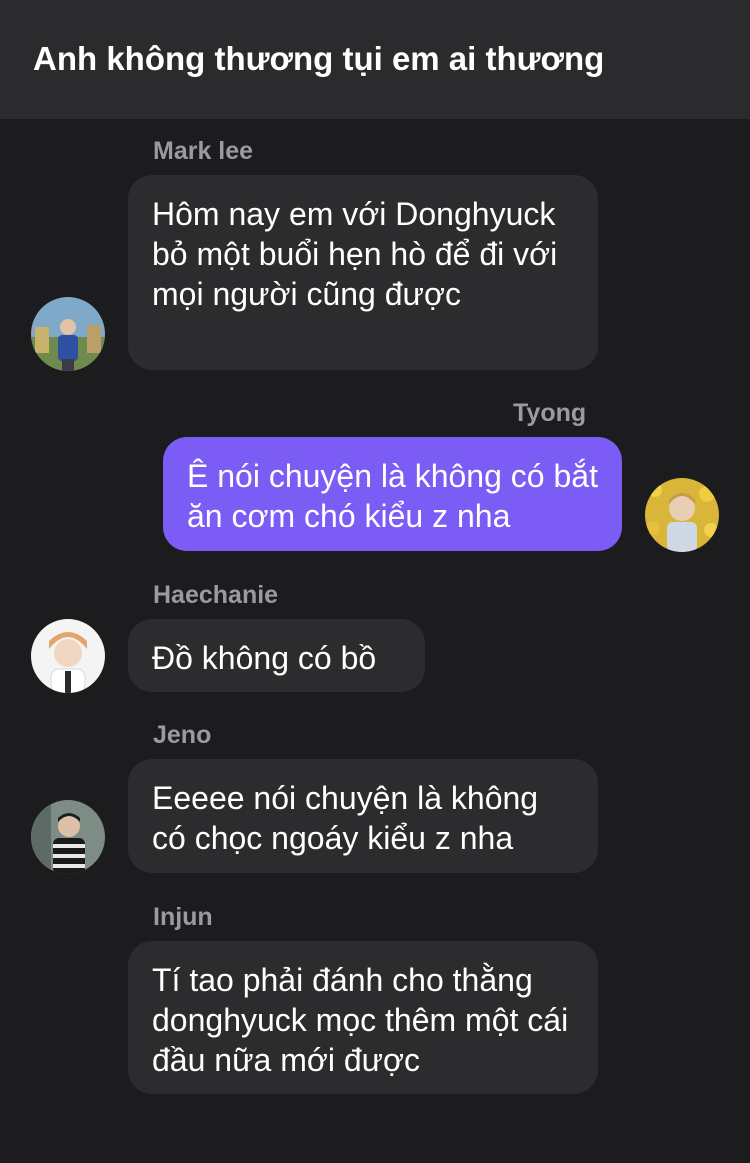 The image size is (750, 1163). I want to click on chat-title: Anh không thương tụi em ai thương, so click(319, 58).